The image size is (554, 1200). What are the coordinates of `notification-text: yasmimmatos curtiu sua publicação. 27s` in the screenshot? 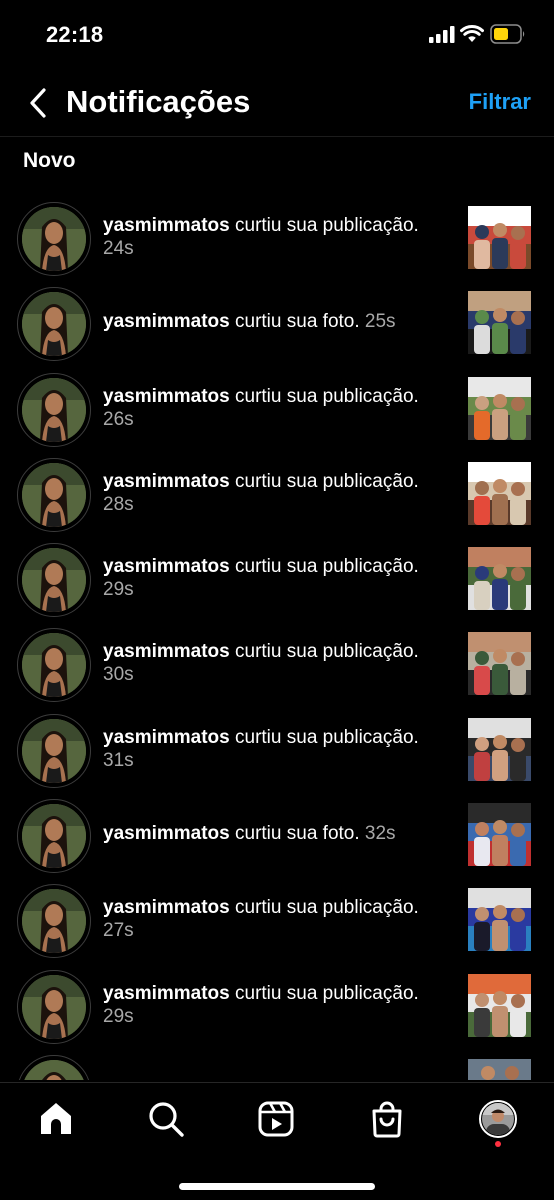 It's located at (268, 919).